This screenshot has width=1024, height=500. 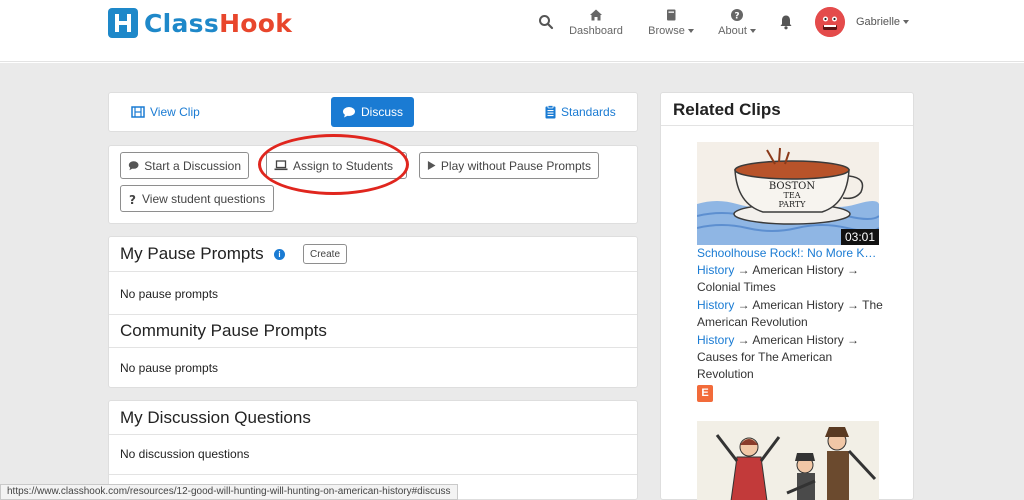 I want to click on tab-discuss: Discuss, so click(x=372, y=112).